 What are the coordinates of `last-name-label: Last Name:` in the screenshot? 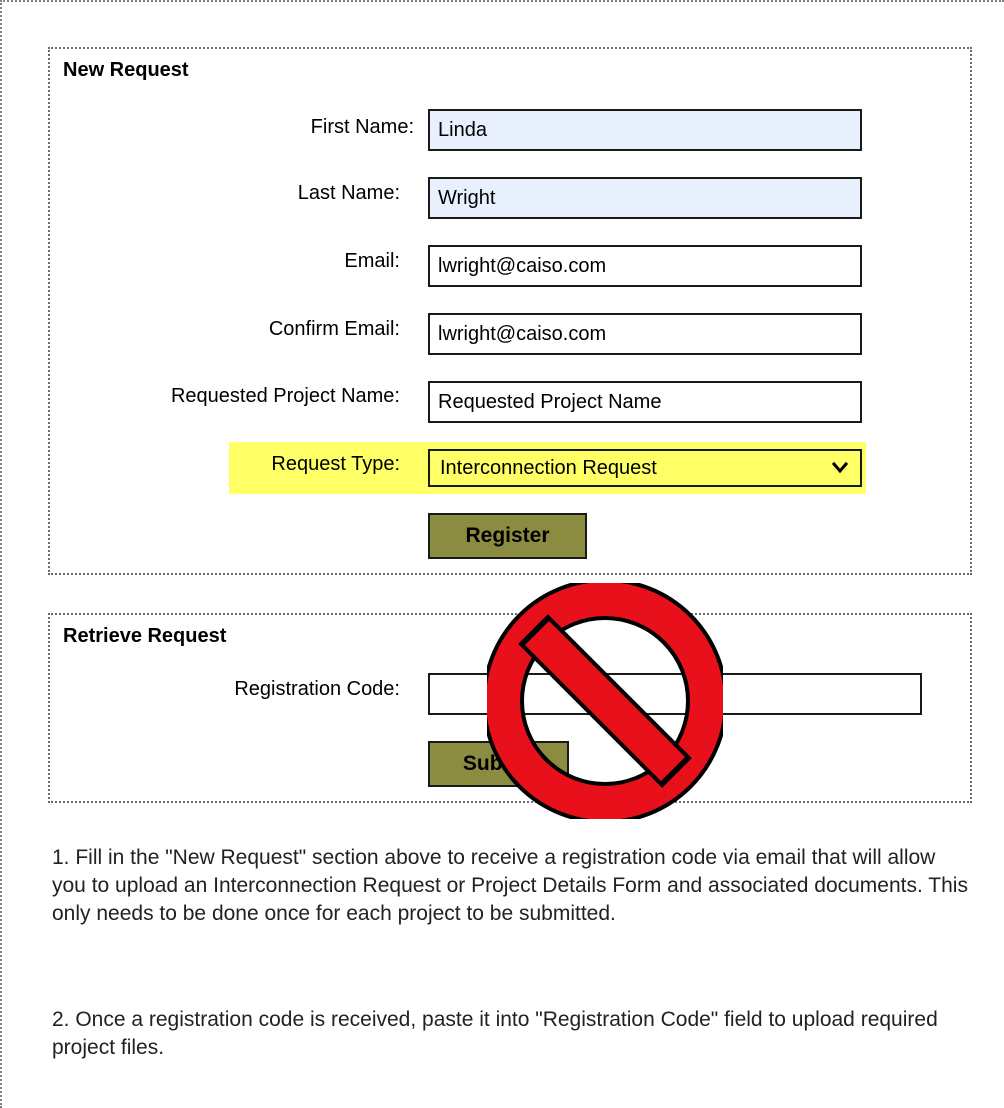 It's located at (348, 193).